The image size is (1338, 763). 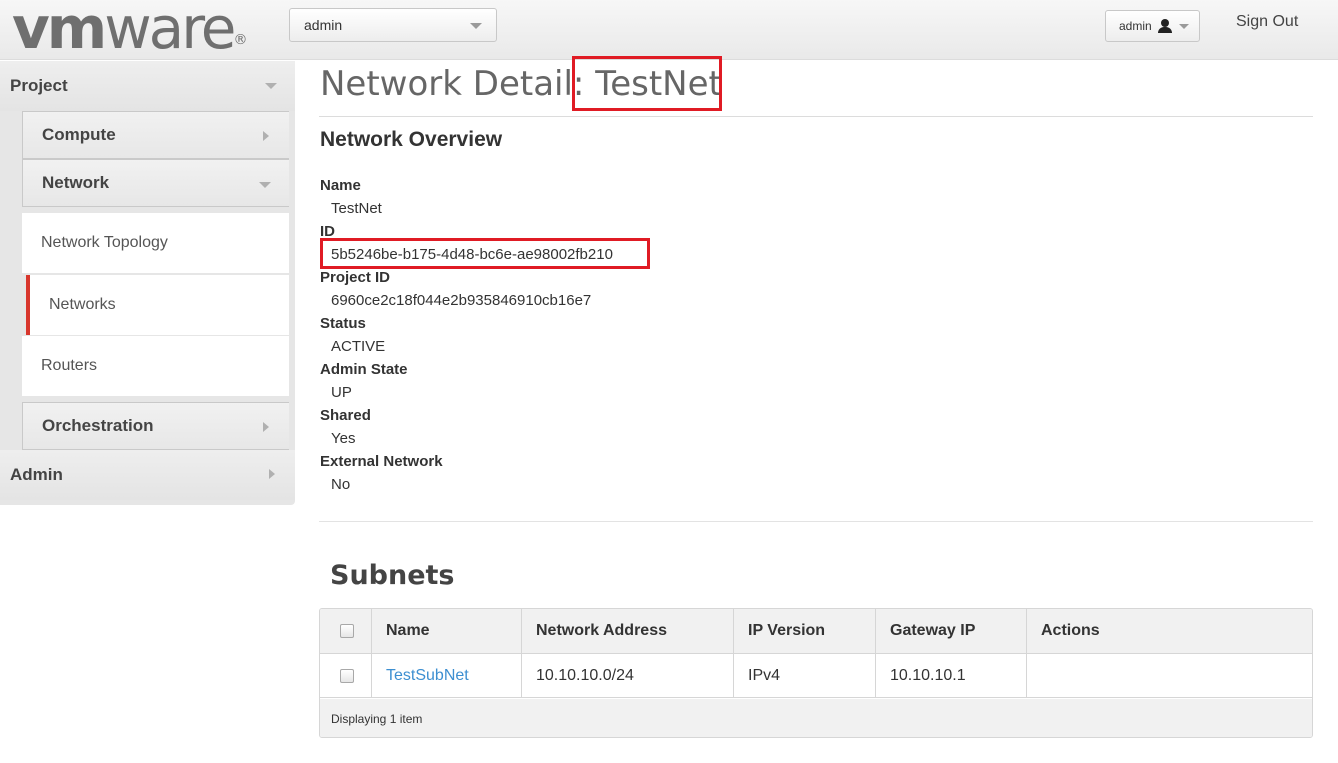 What do you see at coordinates (76, 182) in the screenshot?
I see `sidebar-network-label: Network` at bounding box center [76, 182].